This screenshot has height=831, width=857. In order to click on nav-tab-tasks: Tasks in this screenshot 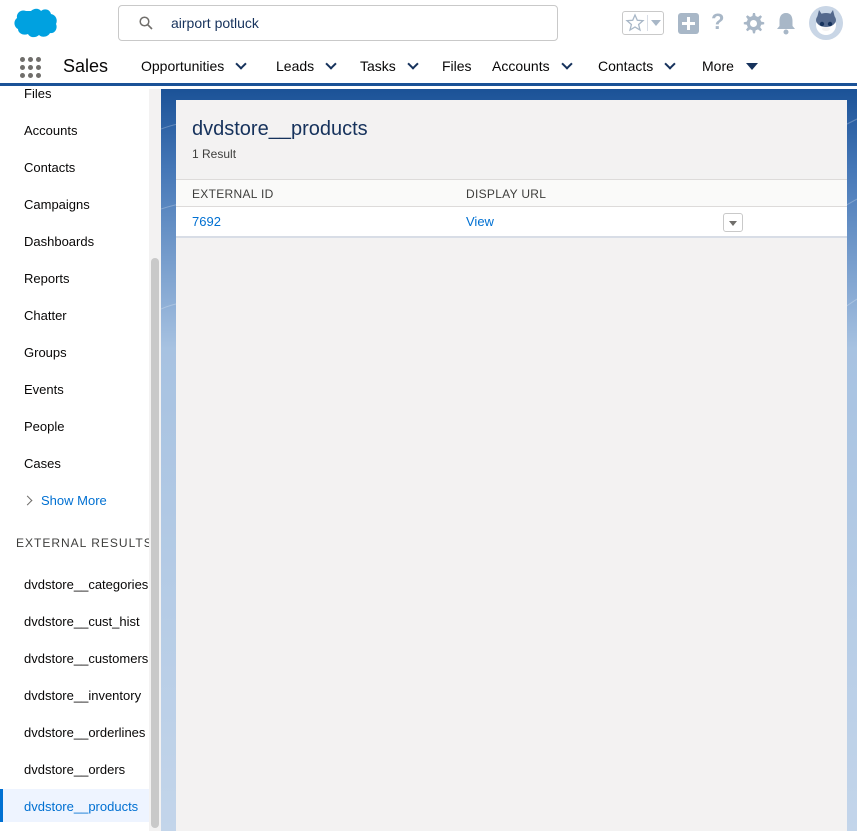, I will do `click(389, 66)`.